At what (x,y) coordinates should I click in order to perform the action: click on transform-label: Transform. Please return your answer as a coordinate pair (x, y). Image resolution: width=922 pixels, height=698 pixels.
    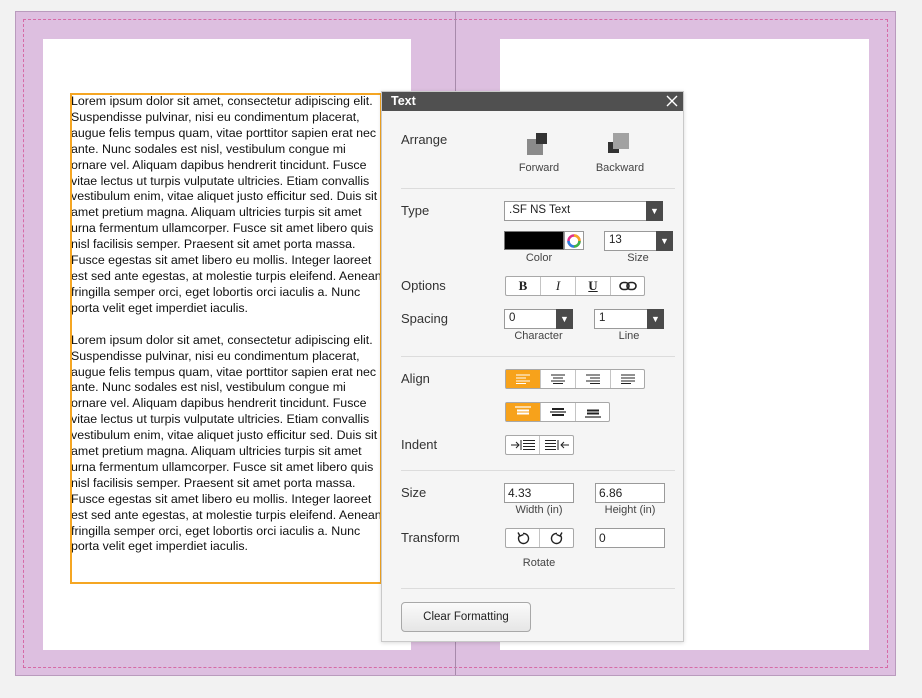
    Looking at the image, I should click on (430, 537).